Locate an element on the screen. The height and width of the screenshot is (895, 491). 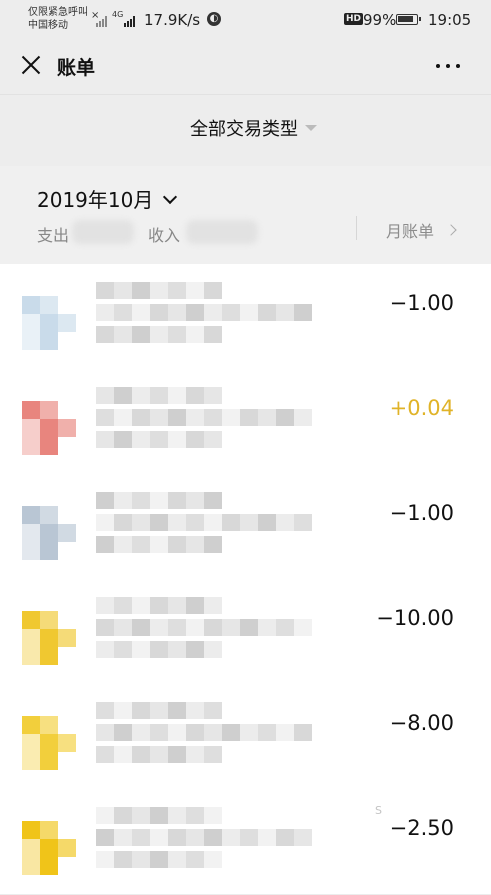
transaction-row: −8.00 is located at coordinates (245, 737).